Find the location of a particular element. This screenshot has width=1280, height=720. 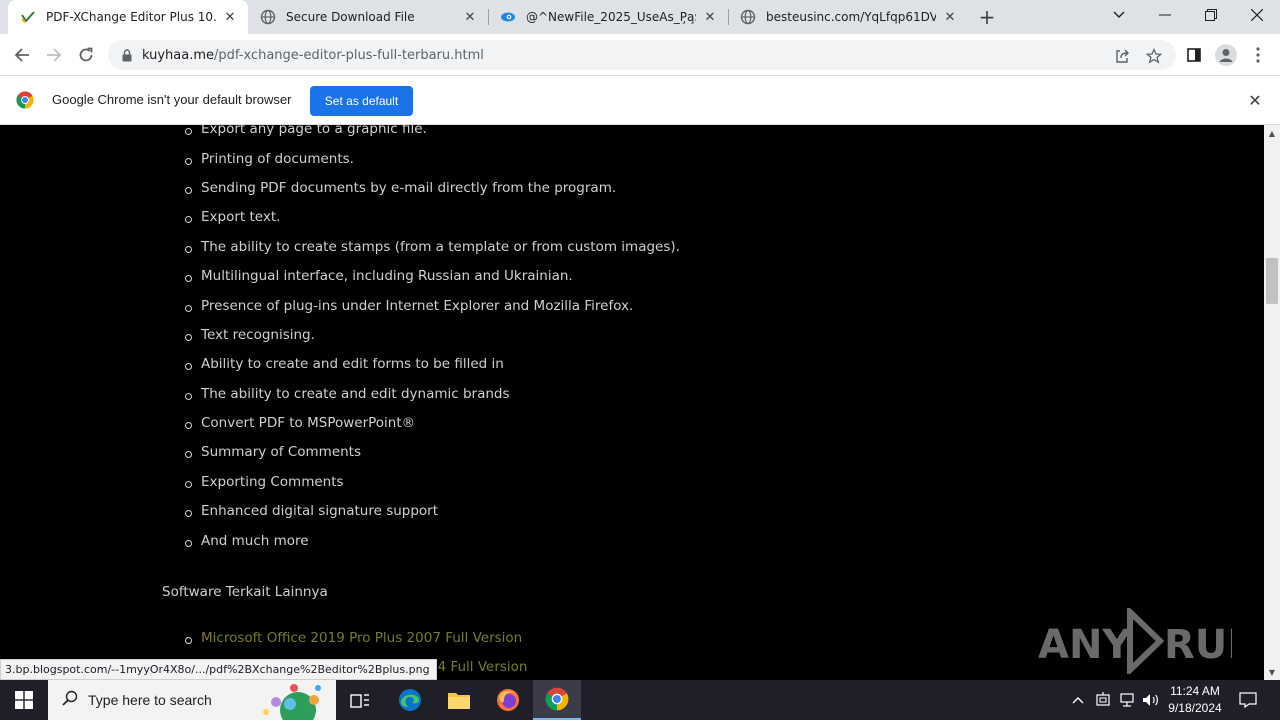

back-button is located at coordinates (22, 55).